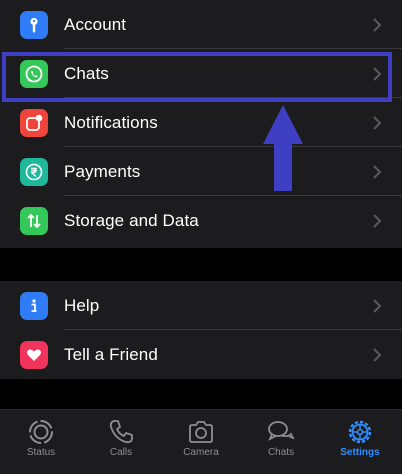 Image resolution: width=402 pixels, height=474 pixels. I want to click on key-icon, so click(34, 24).